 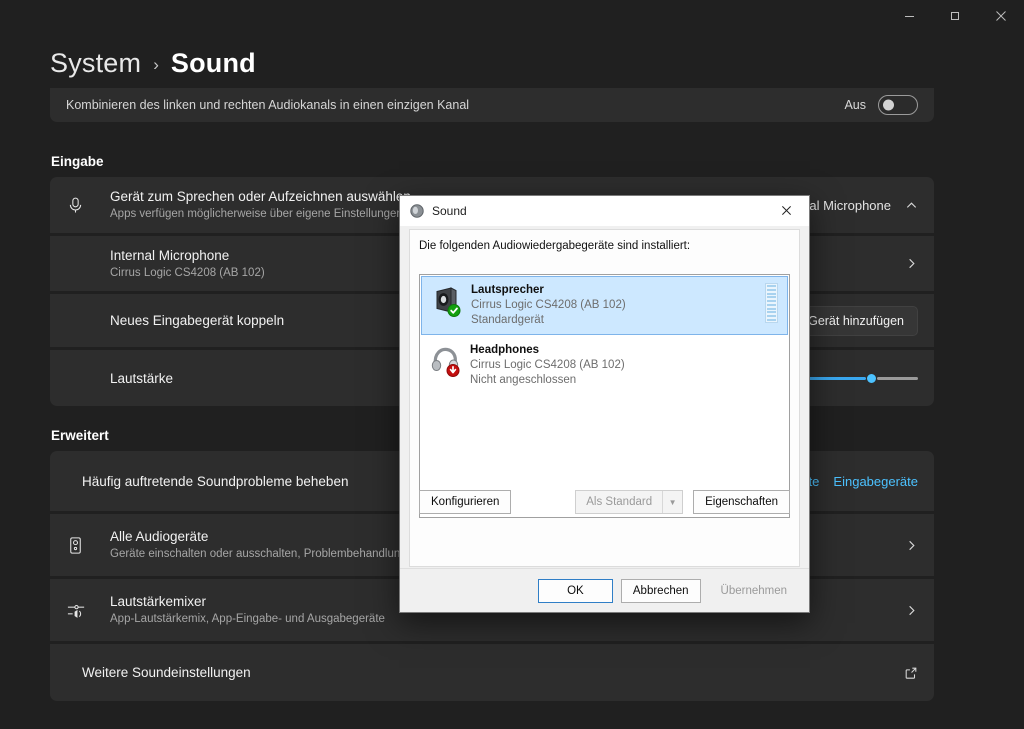 I want to click on minimize-button, so click(x=909, y=16).